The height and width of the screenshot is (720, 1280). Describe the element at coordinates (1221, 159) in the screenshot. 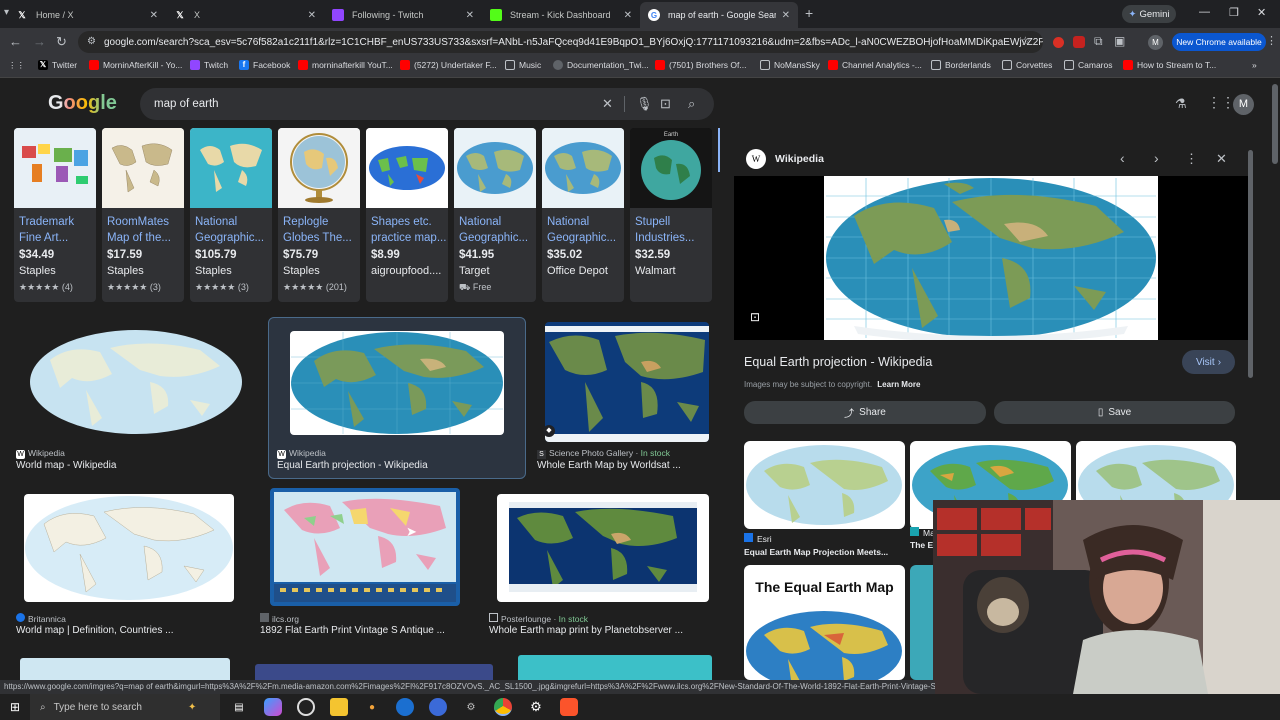

I see `close-panel-icon: ✕` at that location.